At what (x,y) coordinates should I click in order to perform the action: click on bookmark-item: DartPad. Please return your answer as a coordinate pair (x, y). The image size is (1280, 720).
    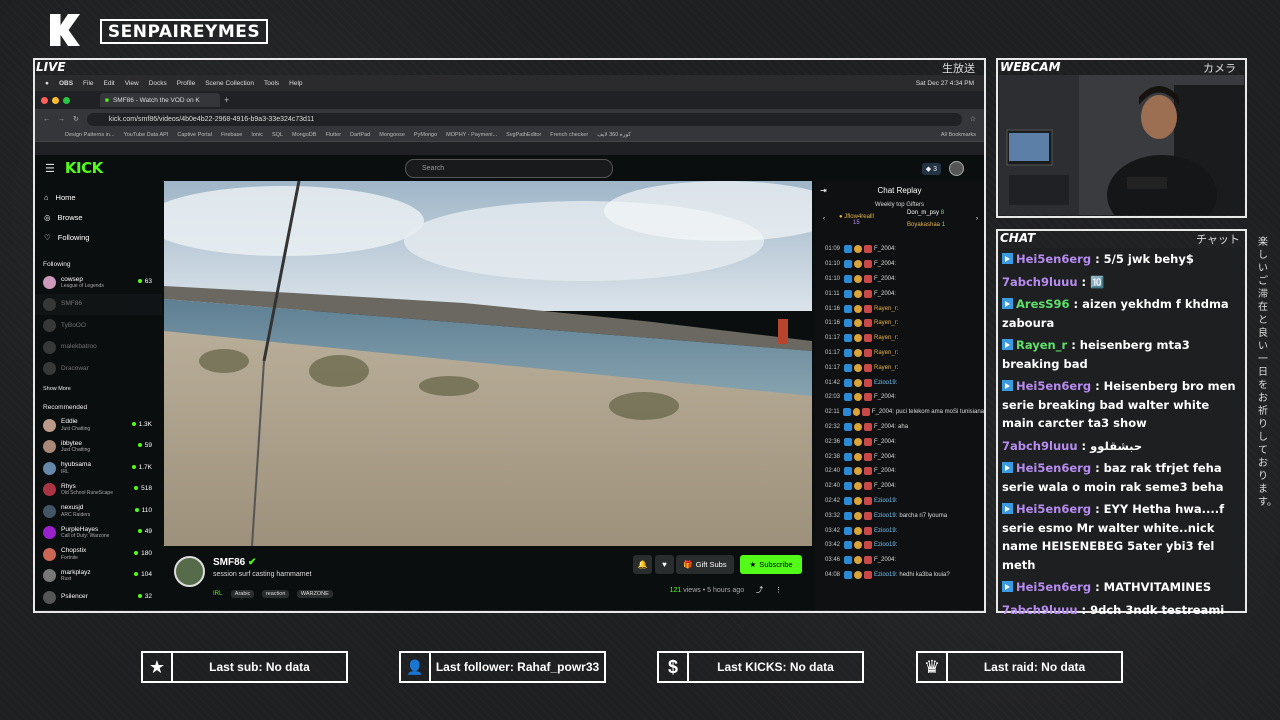
    Looking at the image, I should click on (360, 135).